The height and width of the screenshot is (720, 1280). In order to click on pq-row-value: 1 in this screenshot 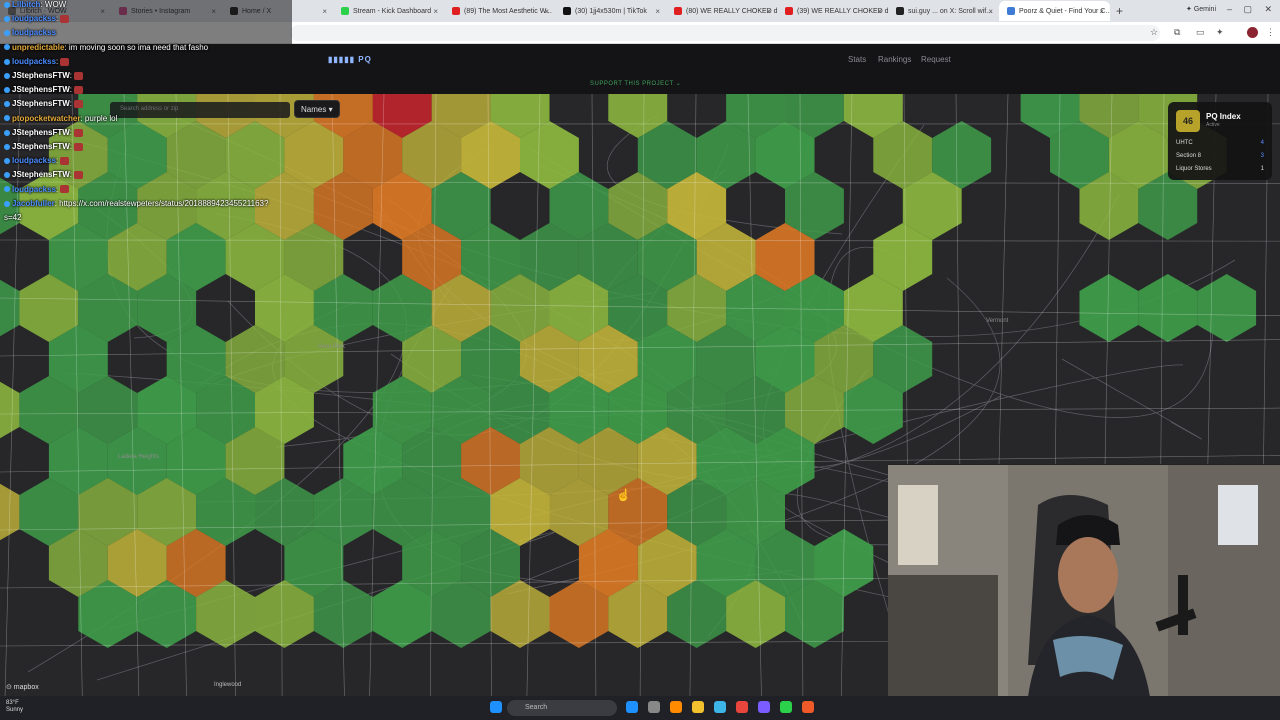, I will do `click(1262, 169)`.